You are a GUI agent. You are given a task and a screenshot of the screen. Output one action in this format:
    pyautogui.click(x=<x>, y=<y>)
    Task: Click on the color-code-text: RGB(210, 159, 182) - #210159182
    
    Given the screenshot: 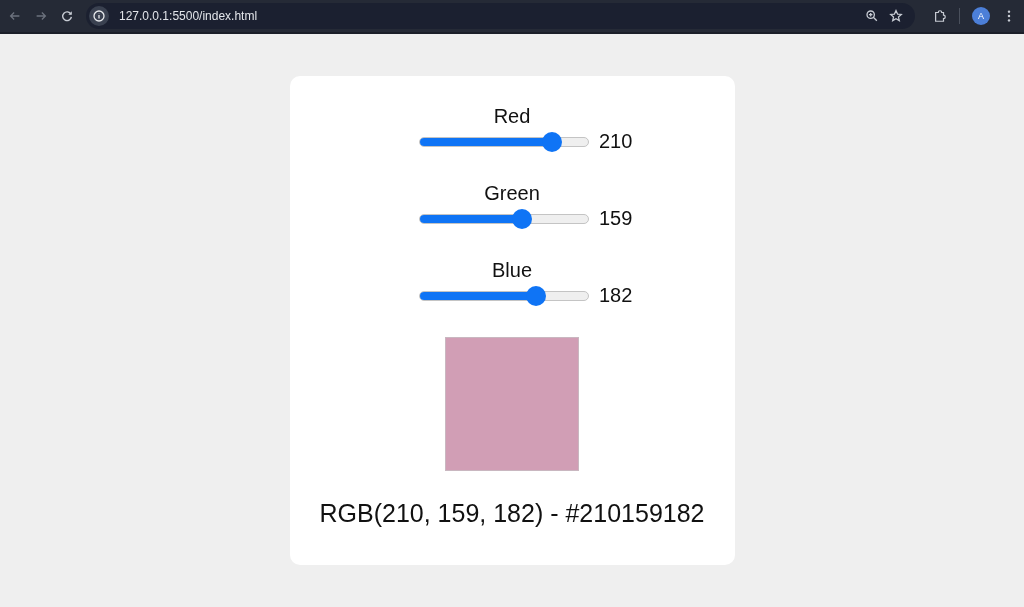 What is the action you would take?
    pyautogui.click(x=512, y=513)
    